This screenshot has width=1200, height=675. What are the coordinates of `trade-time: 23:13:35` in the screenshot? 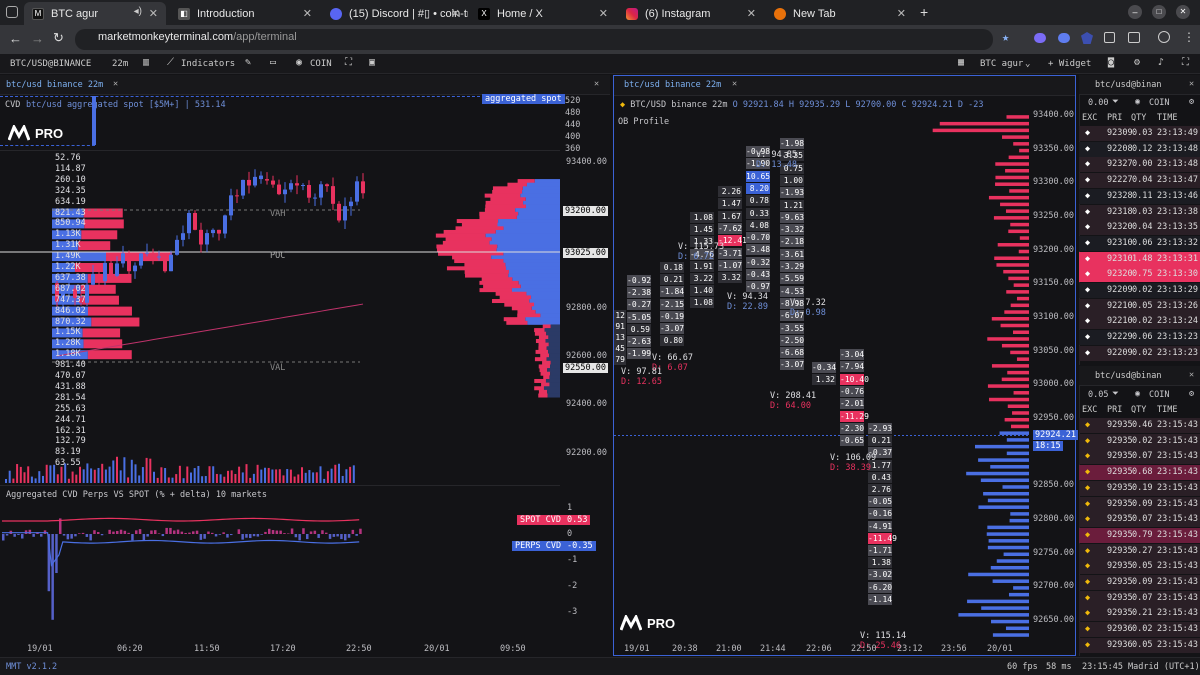 It's located at (1177, 227).